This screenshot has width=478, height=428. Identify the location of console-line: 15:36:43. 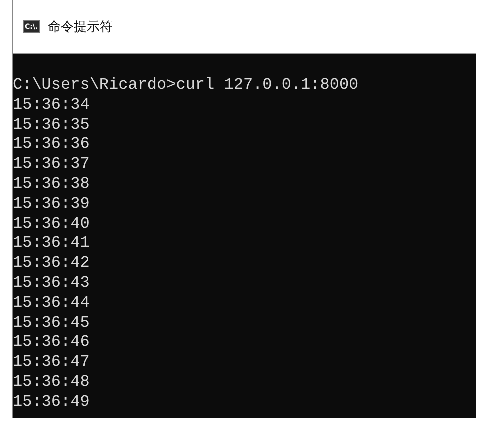
(52, 284).